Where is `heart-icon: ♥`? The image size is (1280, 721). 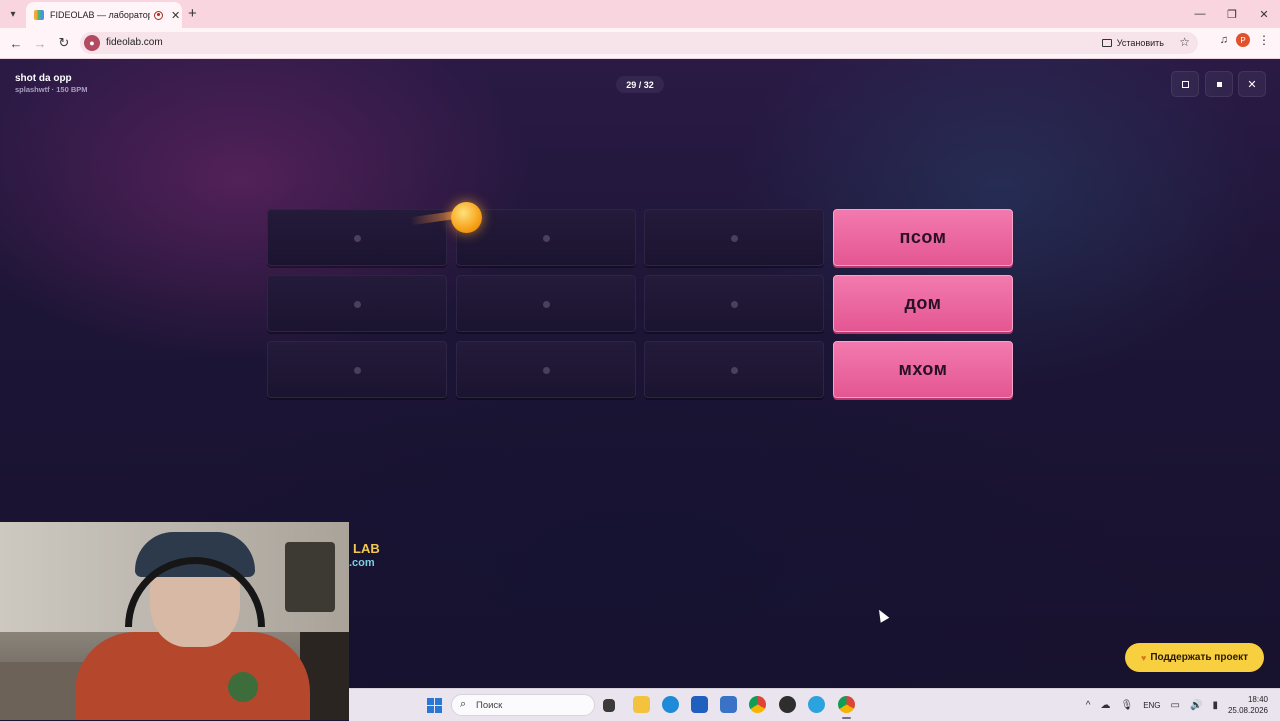
heart-icon: ♥ is located at coordinates (1143, 657).